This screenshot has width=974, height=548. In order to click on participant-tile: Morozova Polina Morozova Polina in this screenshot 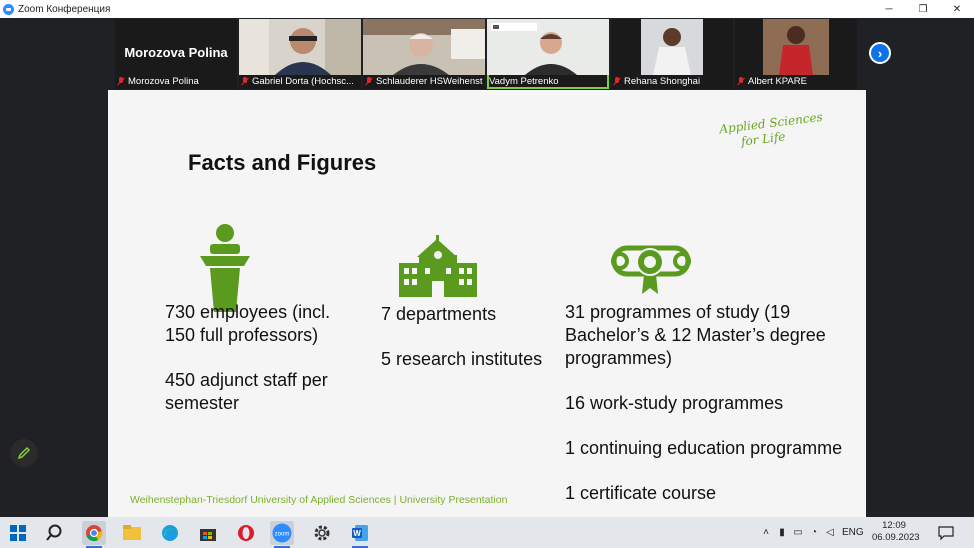, I will do `click(176, 54)`.